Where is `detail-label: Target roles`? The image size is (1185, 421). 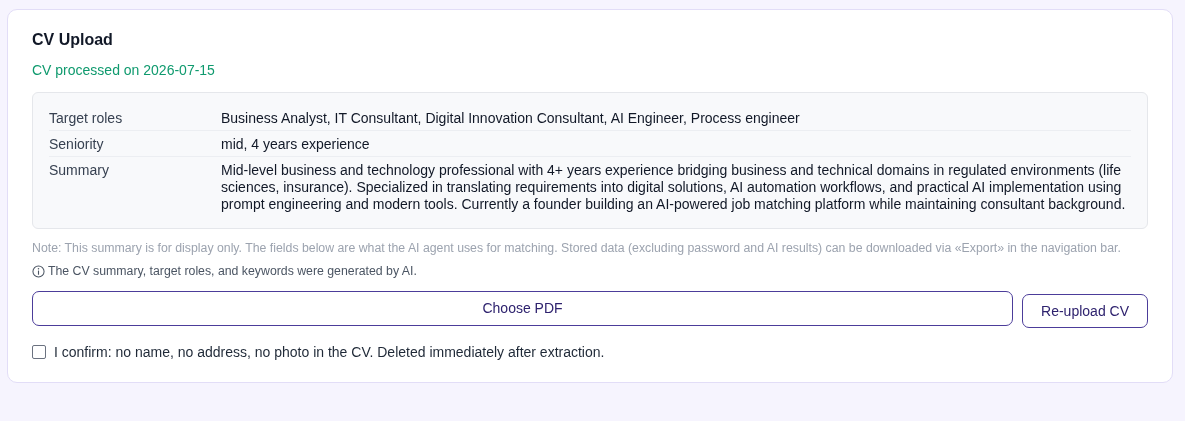 detail-label: Target roles is located at coordinates (86, 118).